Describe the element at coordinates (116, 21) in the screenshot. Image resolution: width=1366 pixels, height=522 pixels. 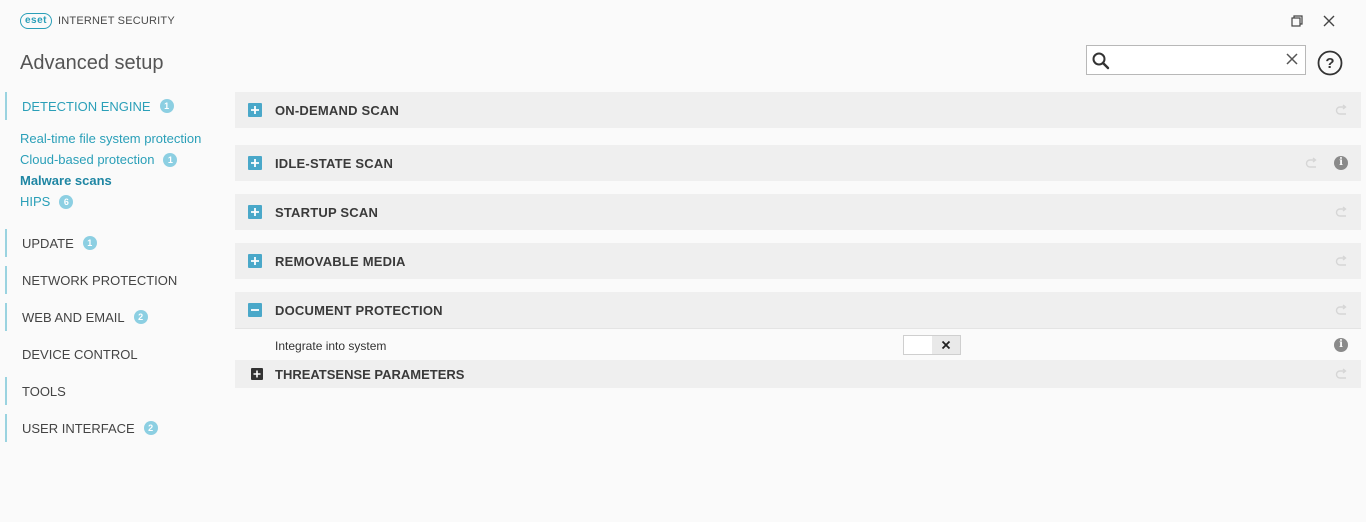
I see `product-name: INTERNET SECURITY` at that location.